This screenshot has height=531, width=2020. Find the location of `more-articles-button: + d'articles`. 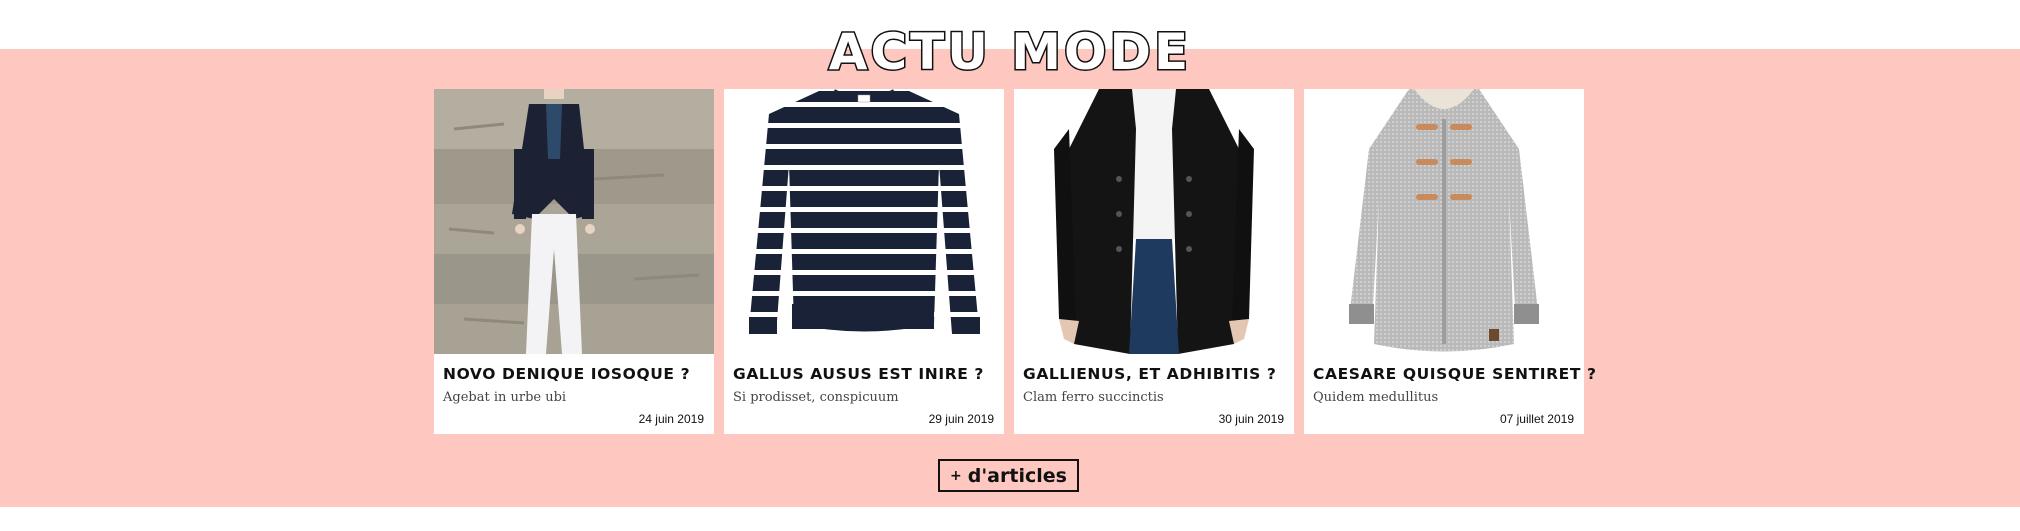

more-articles-button: + d'articles is located at coordinates (1008, 475).